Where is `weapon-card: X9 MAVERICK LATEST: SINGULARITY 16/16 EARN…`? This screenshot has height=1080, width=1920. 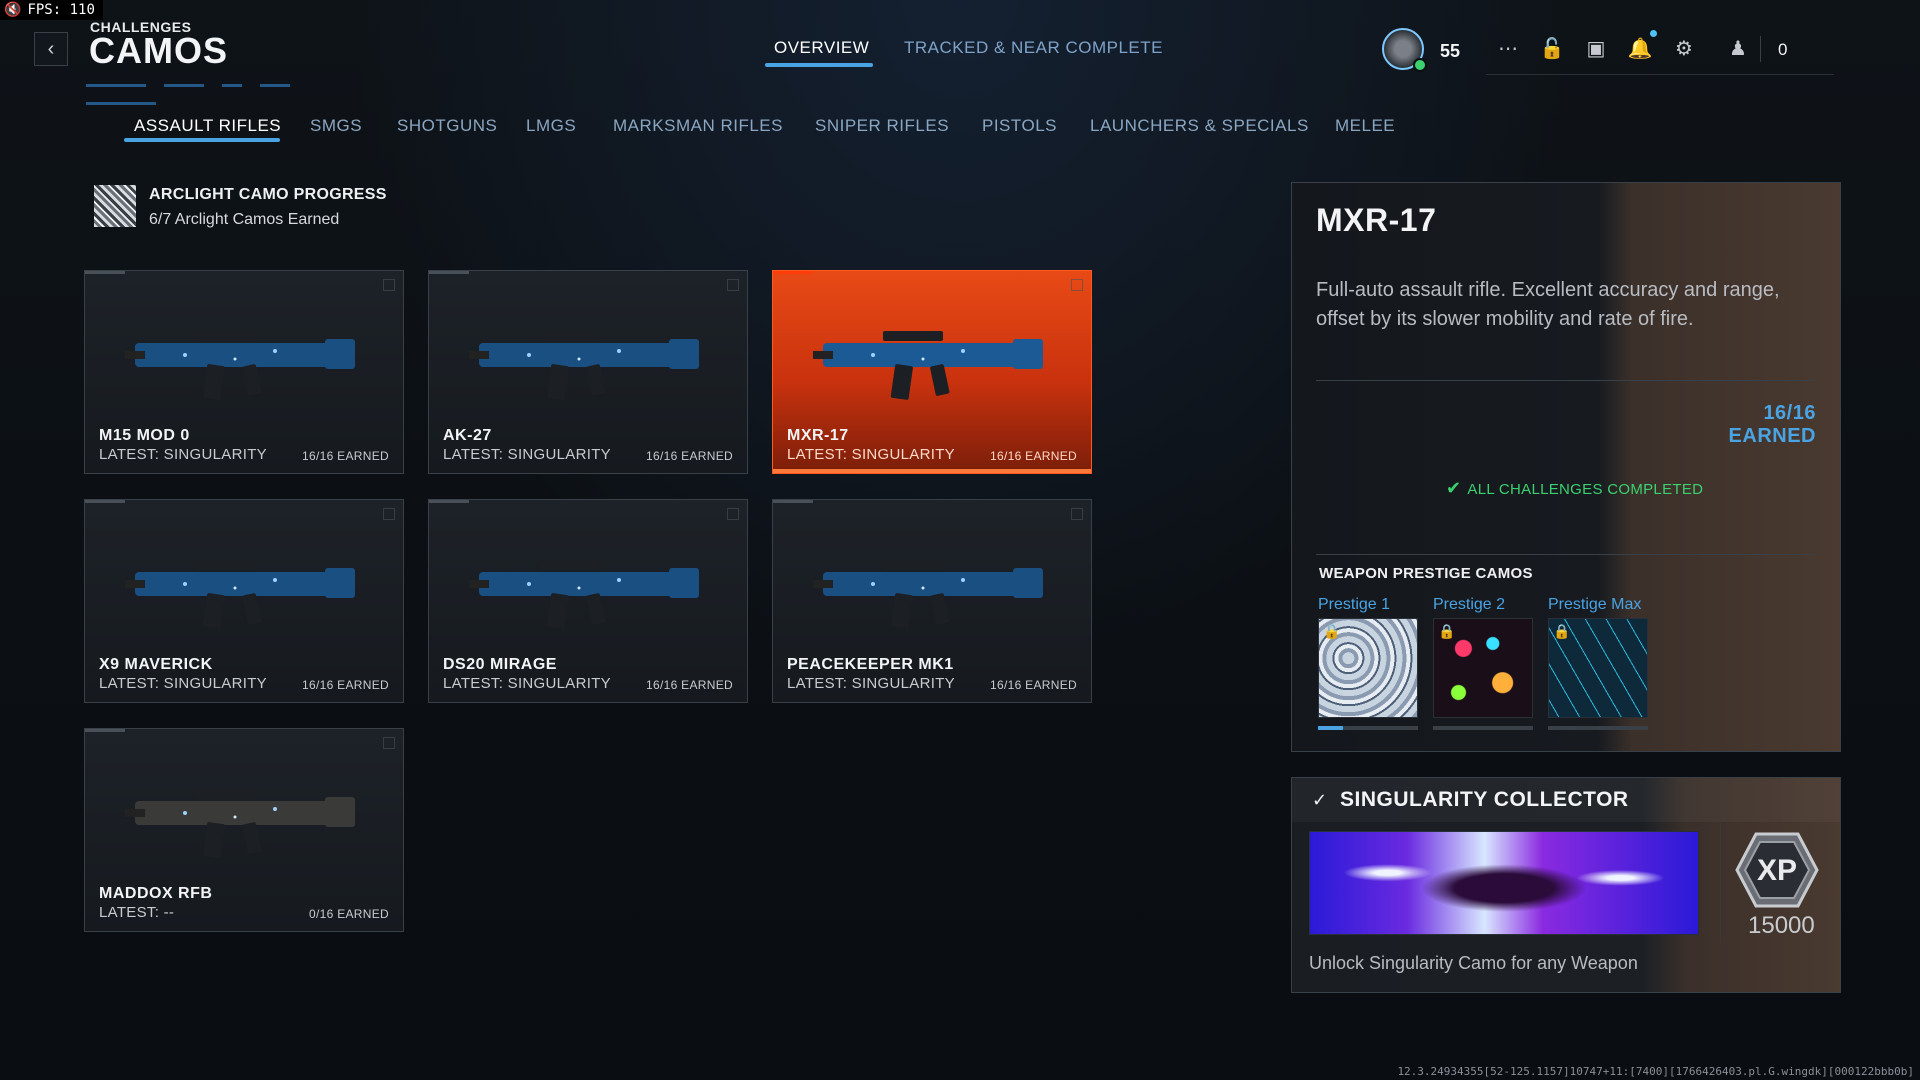
weapon-card: X9 MAVERICK LATEST: SINGULARITY 16/16 EARN… is located at coordinates (244, 601).